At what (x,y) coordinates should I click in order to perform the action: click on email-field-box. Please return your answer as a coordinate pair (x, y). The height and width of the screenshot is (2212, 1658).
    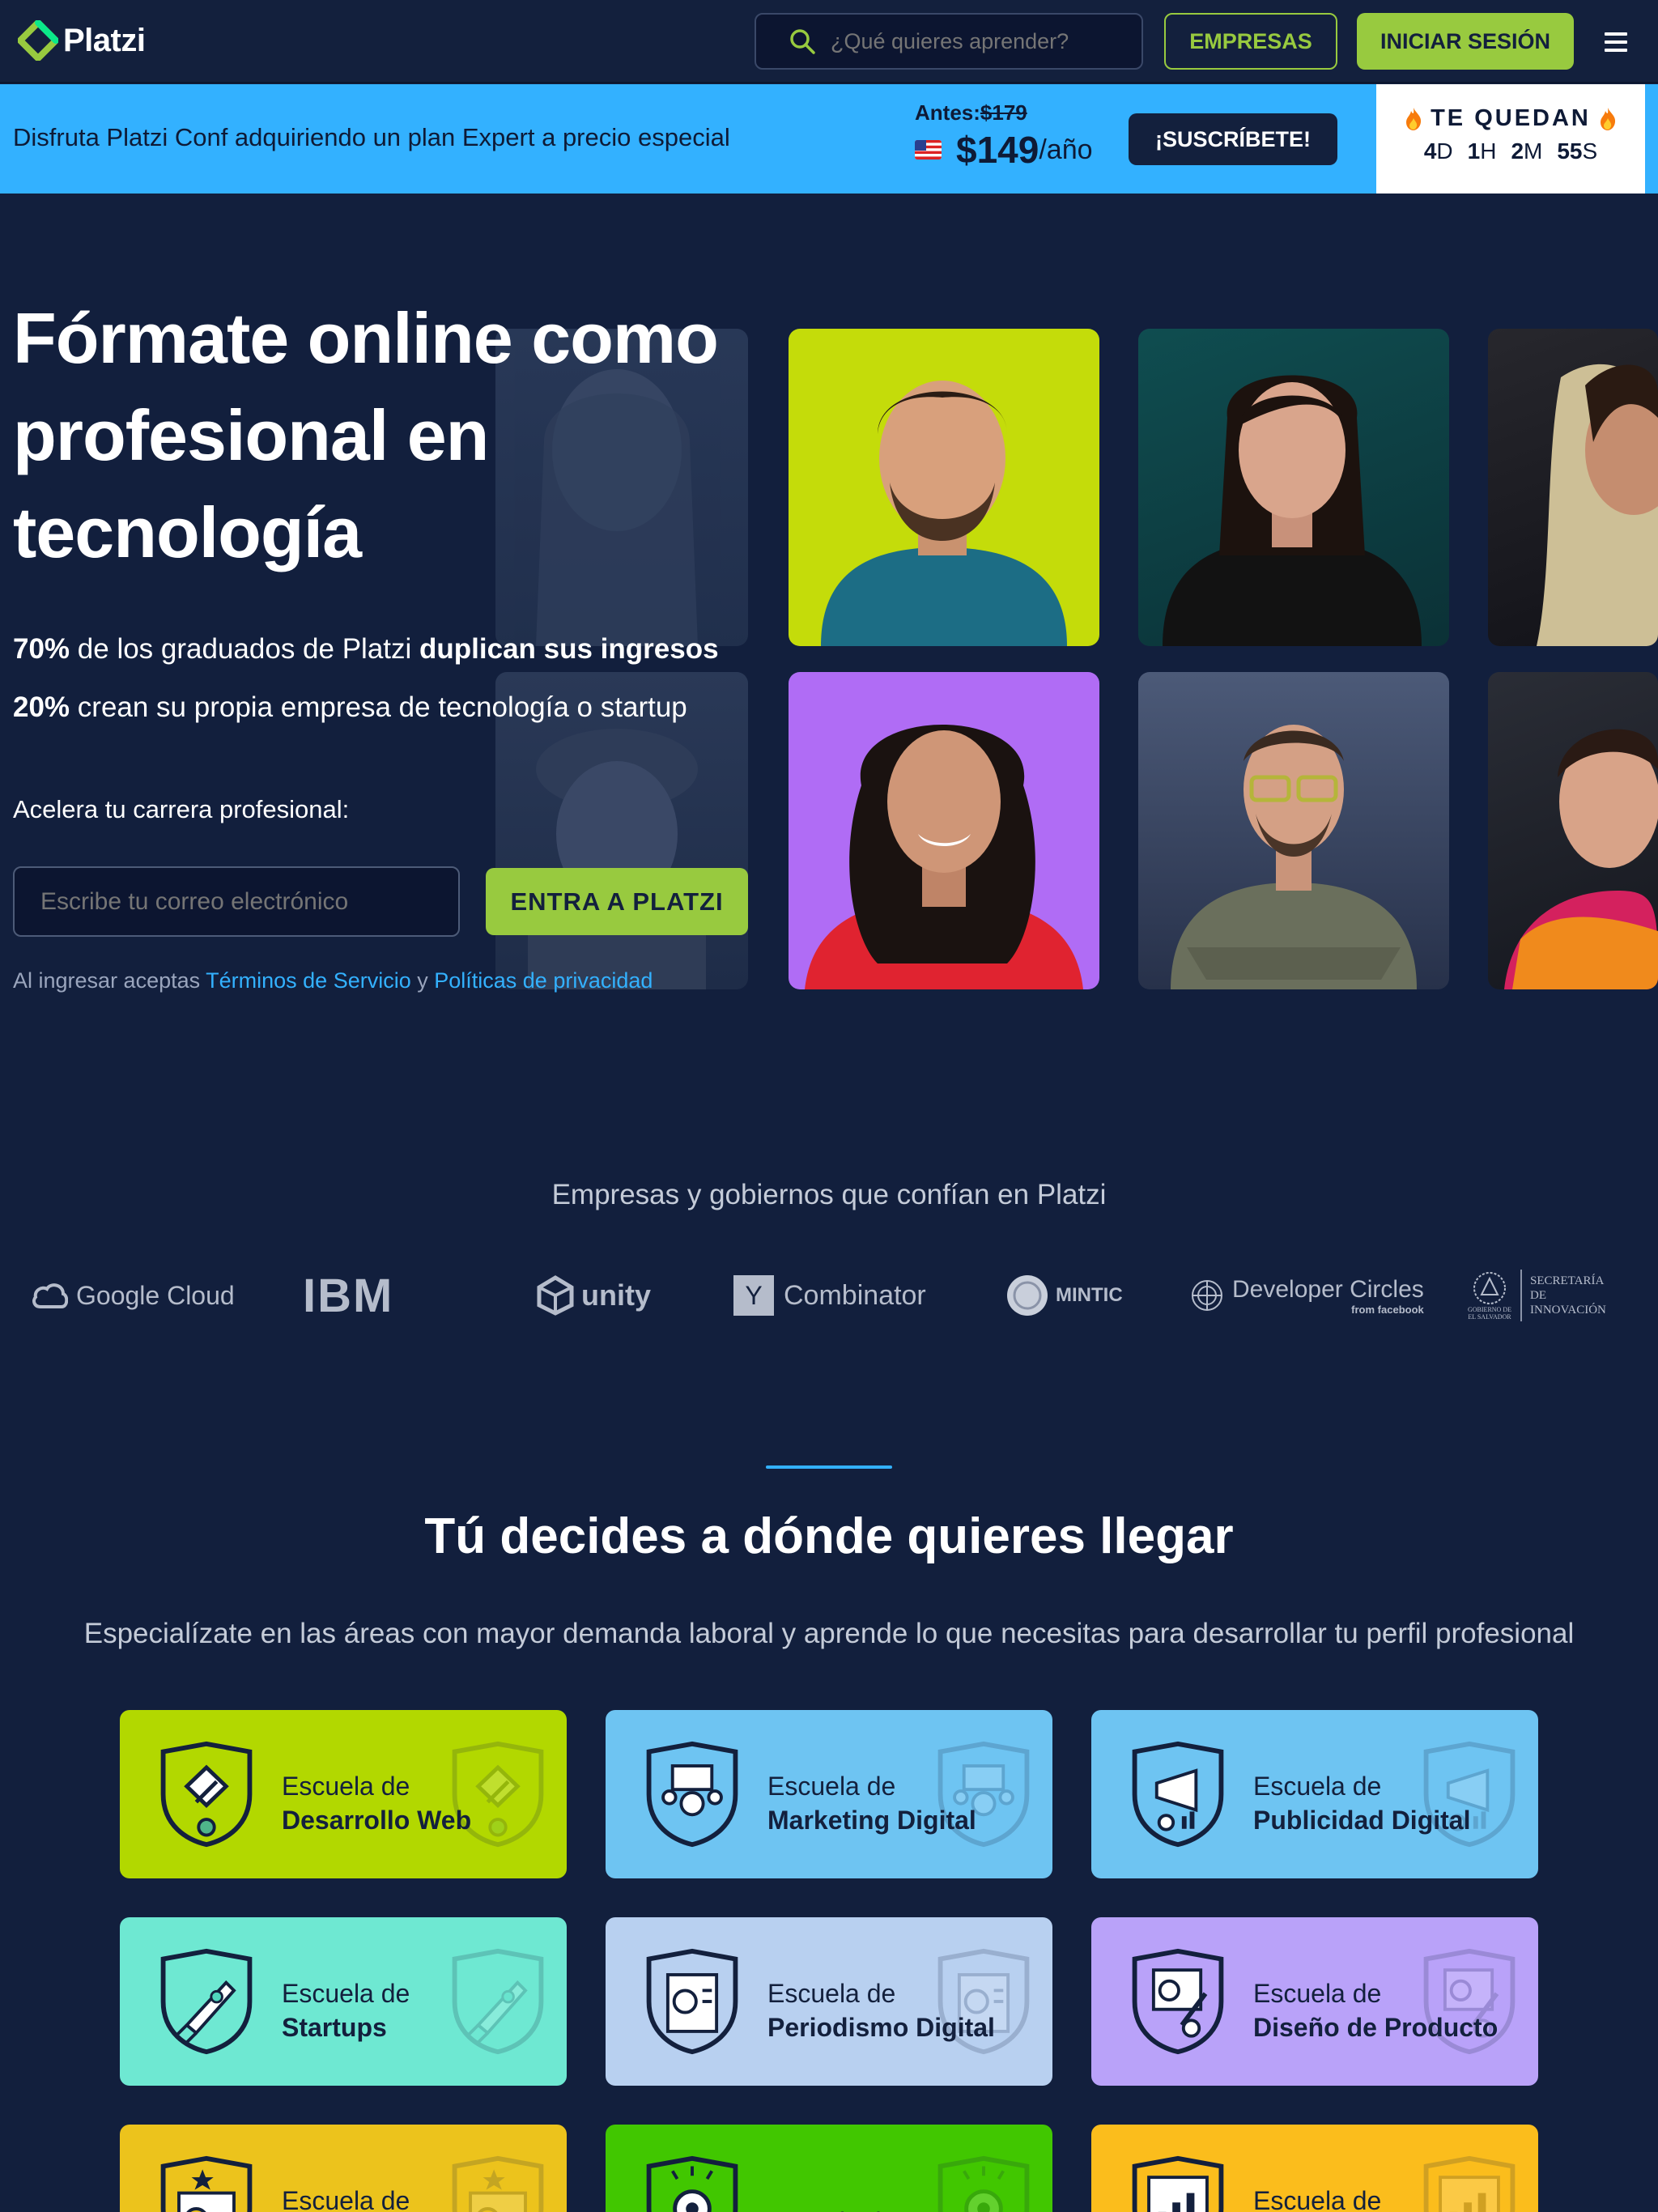
    Looking at the image, I should click on (236, 902).